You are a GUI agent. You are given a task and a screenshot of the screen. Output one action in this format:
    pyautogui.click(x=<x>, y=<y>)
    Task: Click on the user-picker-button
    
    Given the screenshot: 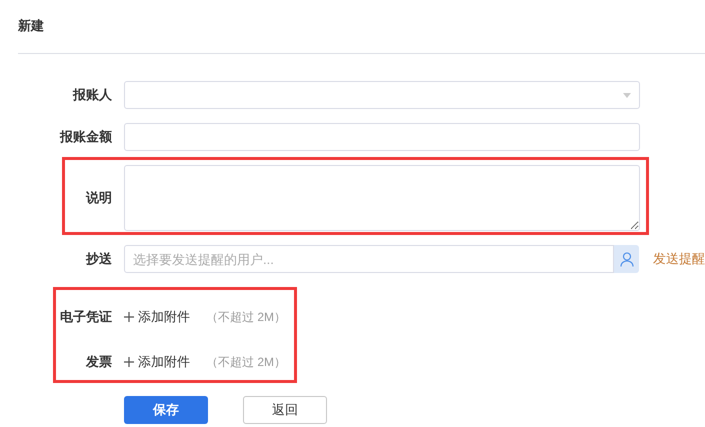 What is the action you would take?
    pyautogui.click(x=626, y=259)
    